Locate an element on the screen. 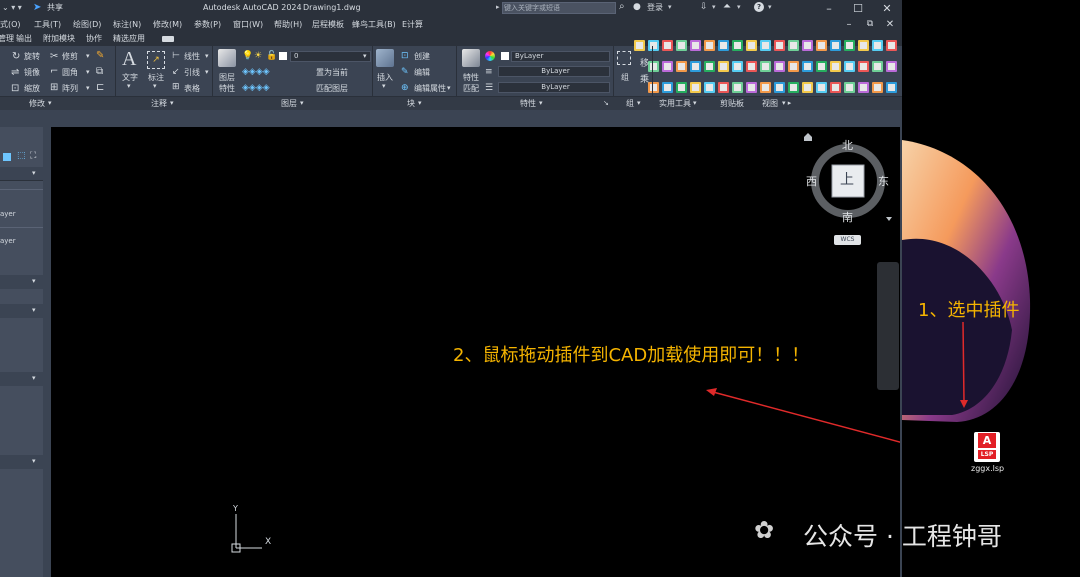 The image size is (1080, 577). menu-item-tools: 工具(T) is located at coordinates (47, 25).